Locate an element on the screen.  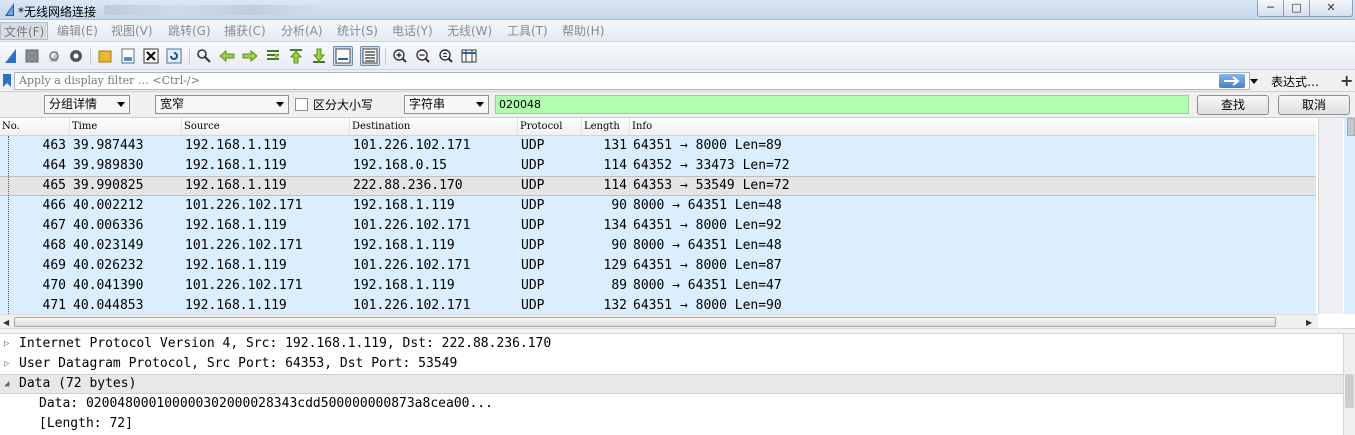
reload-icon is located at coordinates (174, 56).